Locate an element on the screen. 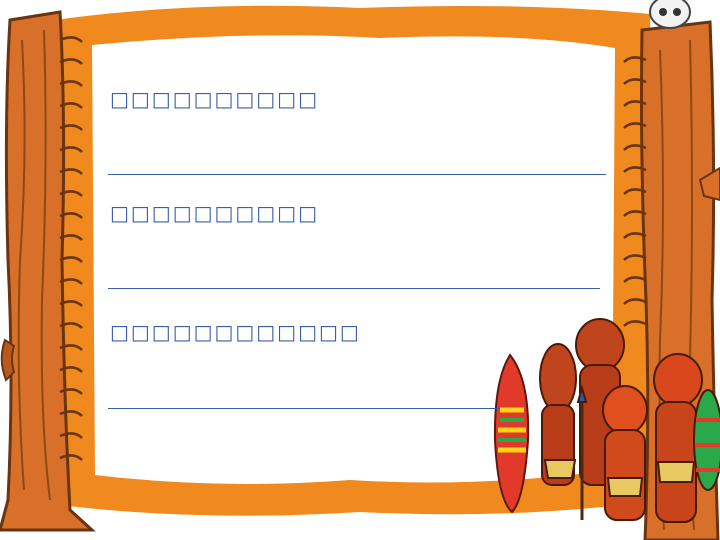 Image resolution: width=720 pixels, height=540 pixels. skull-icon is located at coordinates (670, 14).